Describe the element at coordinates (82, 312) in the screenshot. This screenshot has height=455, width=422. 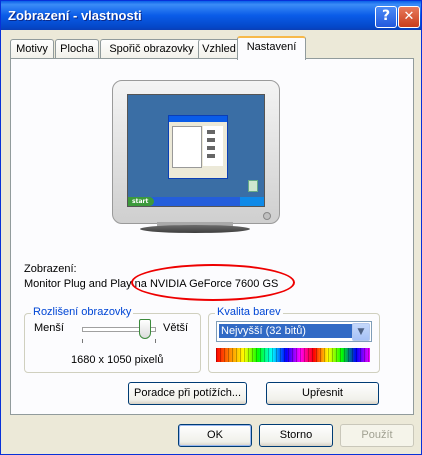
I see `resolution-label: Rozlišení obrazovky` at that location.